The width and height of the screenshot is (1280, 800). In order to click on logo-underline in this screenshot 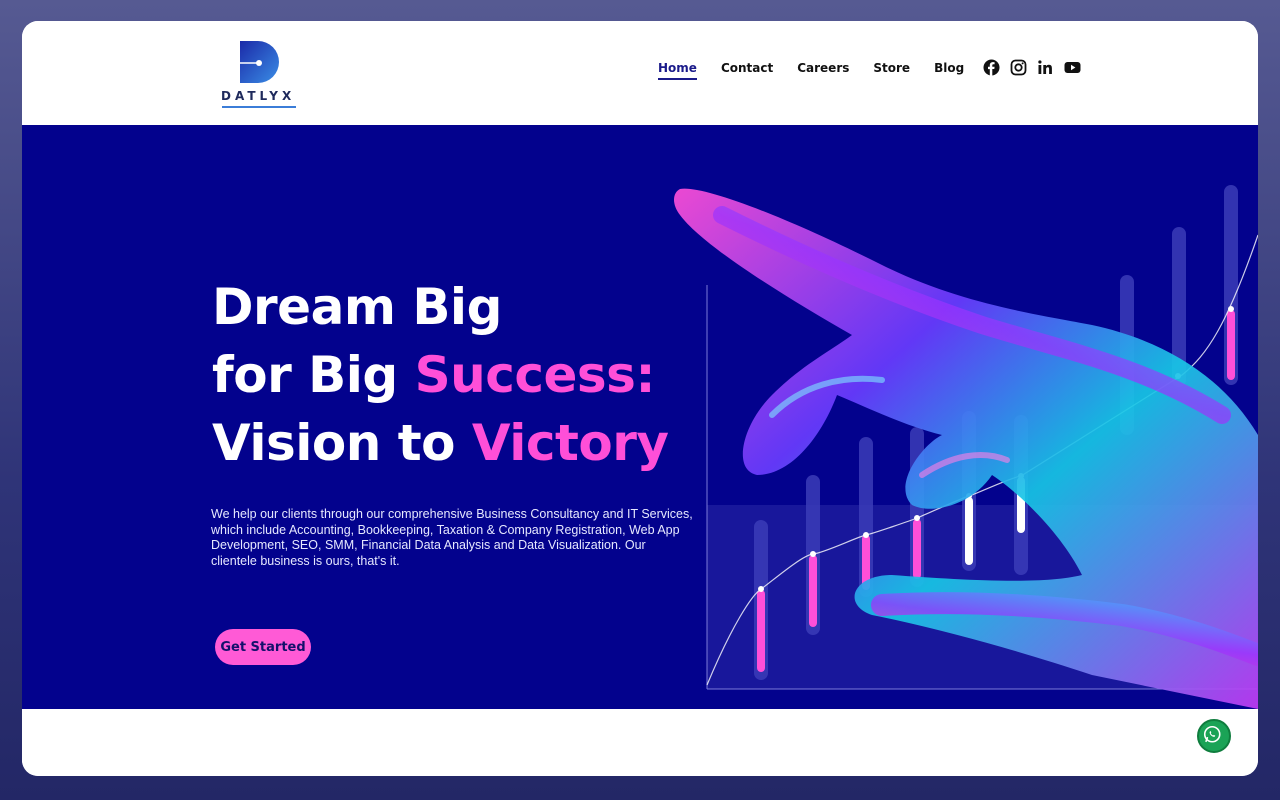, I will do `click(259, 107)`.